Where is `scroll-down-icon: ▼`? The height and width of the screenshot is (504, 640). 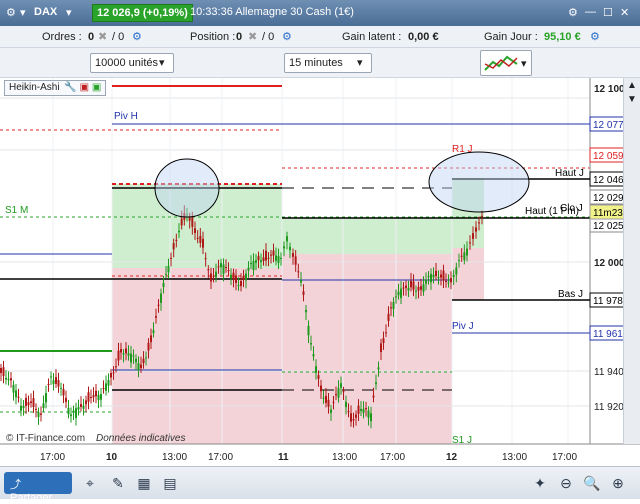
scroll-down-icon: ▼ is located at coordinates (632, 99).